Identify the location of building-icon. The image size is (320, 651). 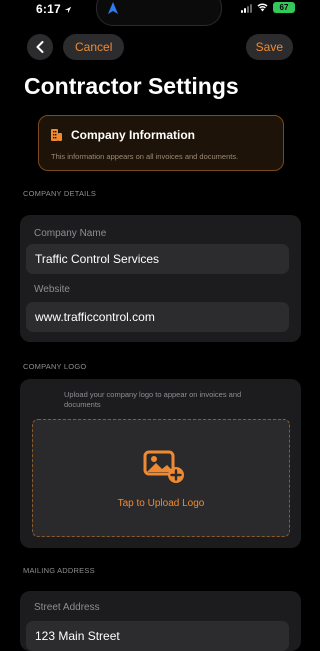
(56, 135).